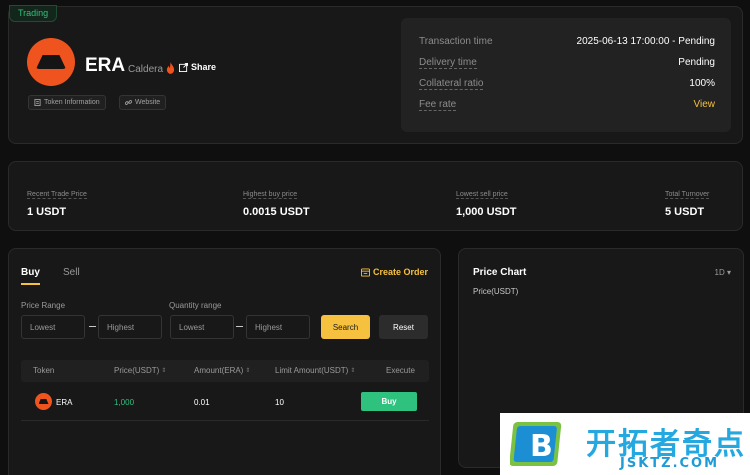 Image resolution: width=750 pixels, height=475 pixels. What do you see at coordinates (270, 195) in the screenshot?
I see `stat-label: Highest buy price` at bounding box center [270, 195].